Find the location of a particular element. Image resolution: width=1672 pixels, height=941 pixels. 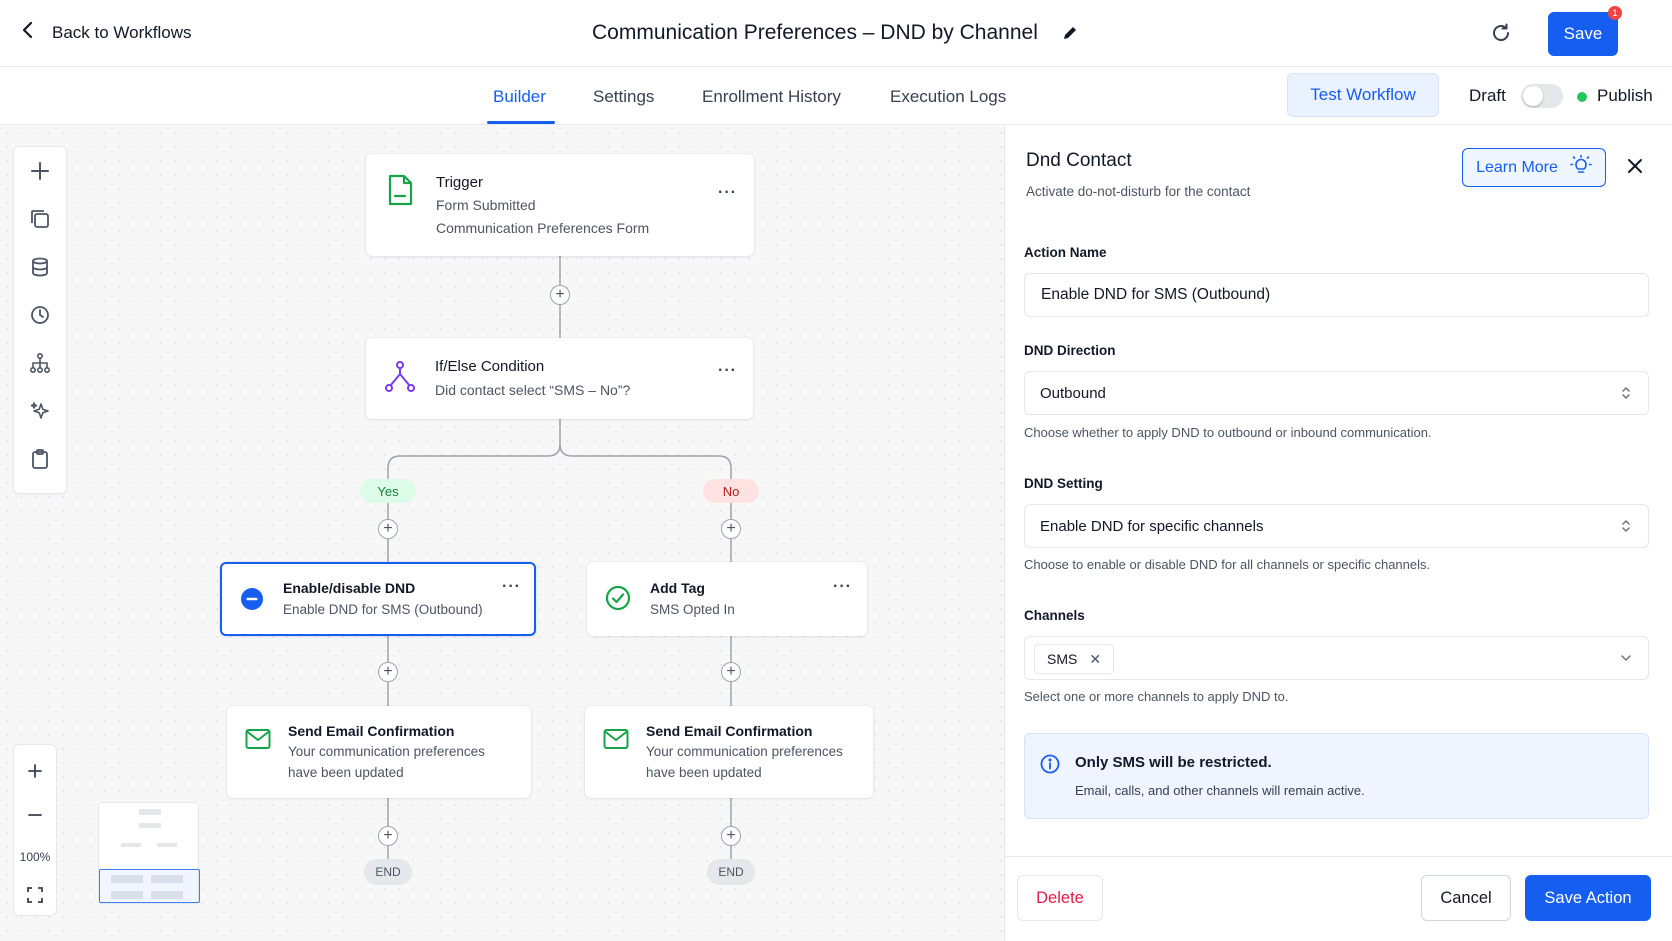

plus-icon is located at coordinates (40, 171).